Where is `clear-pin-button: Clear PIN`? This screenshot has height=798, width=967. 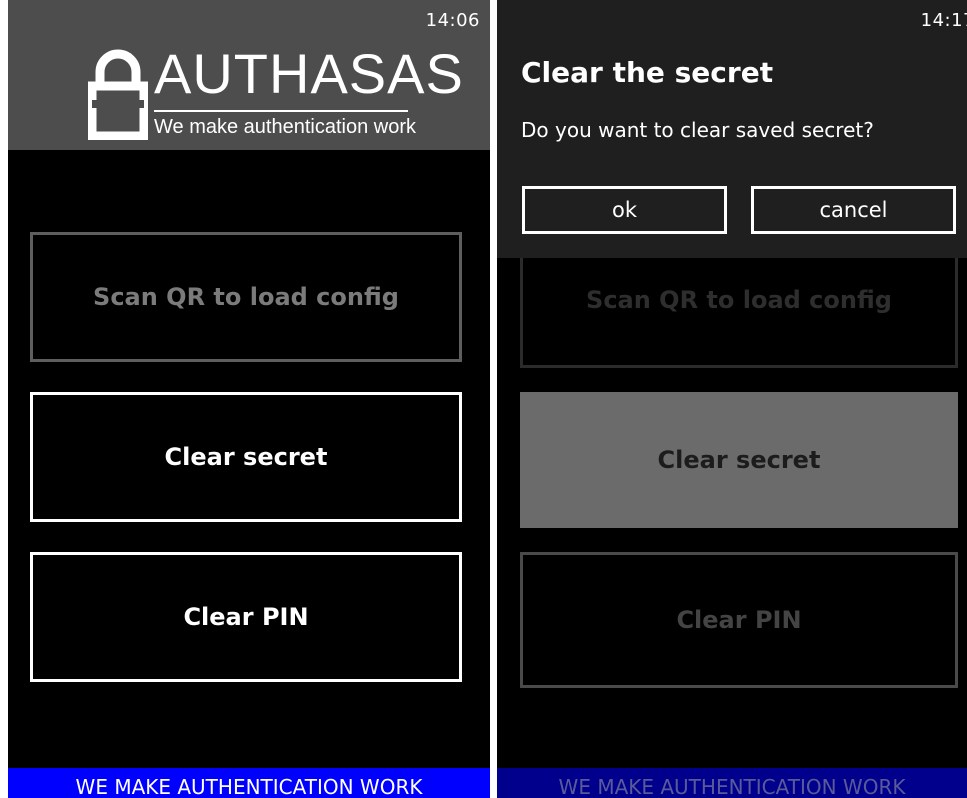
clear-pin-button: Clear PIN is located at coordinates (246, 617).